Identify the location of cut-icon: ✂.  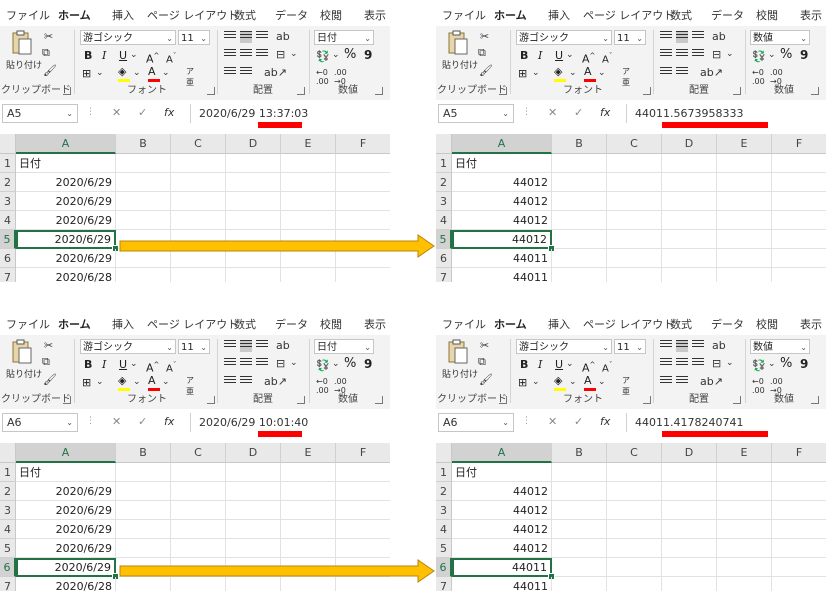
(48, 345).